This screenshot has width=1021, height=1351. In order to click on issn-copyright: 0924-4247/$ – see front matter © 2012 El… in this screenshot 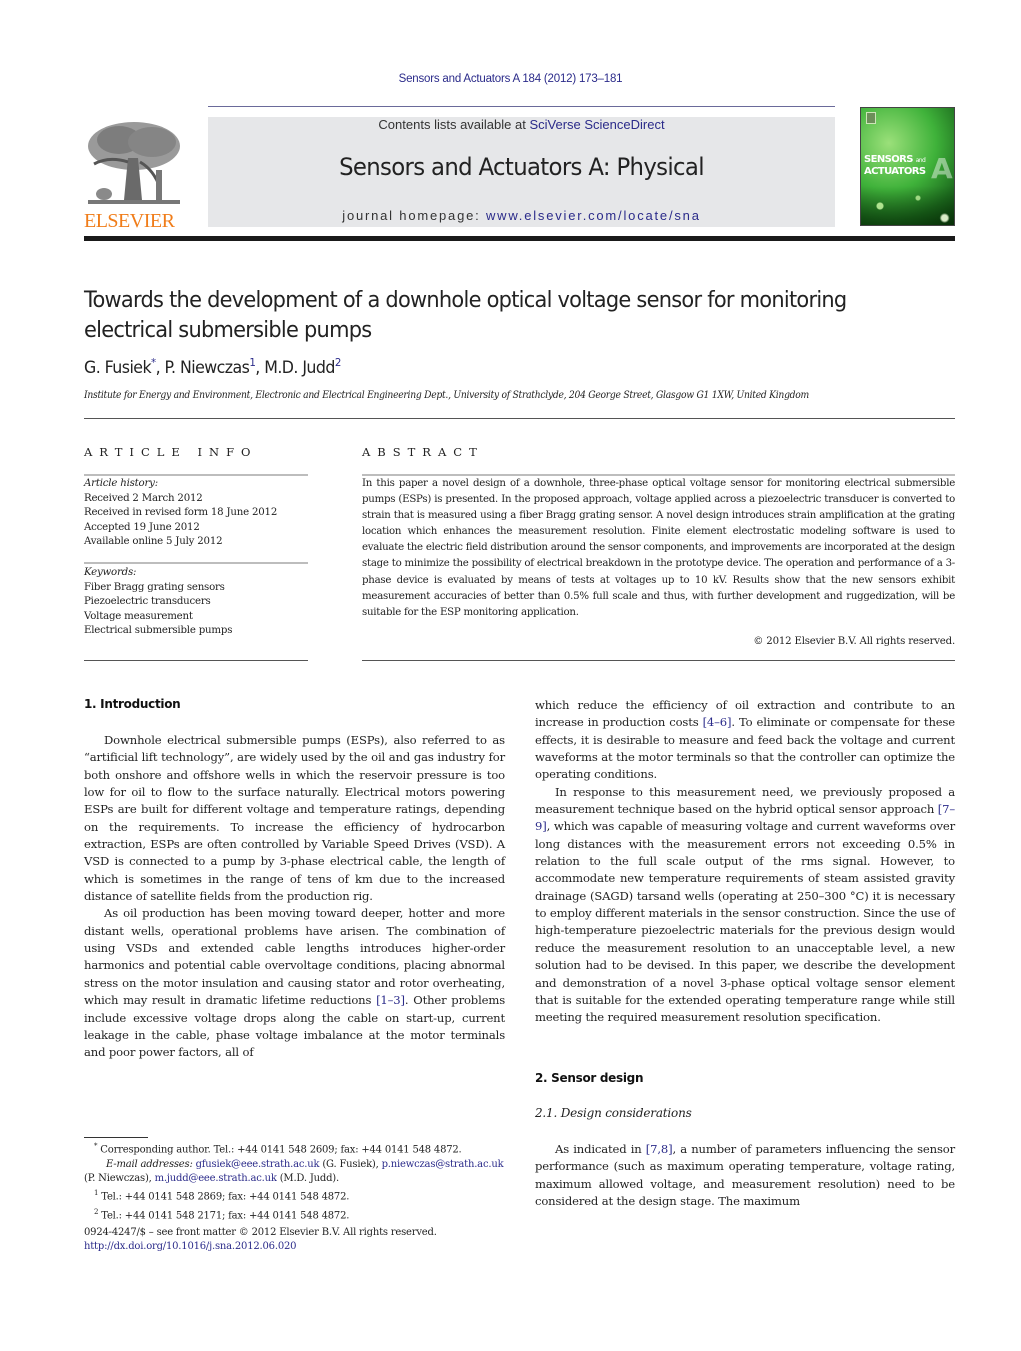, I will do `click(260, 1232)`.